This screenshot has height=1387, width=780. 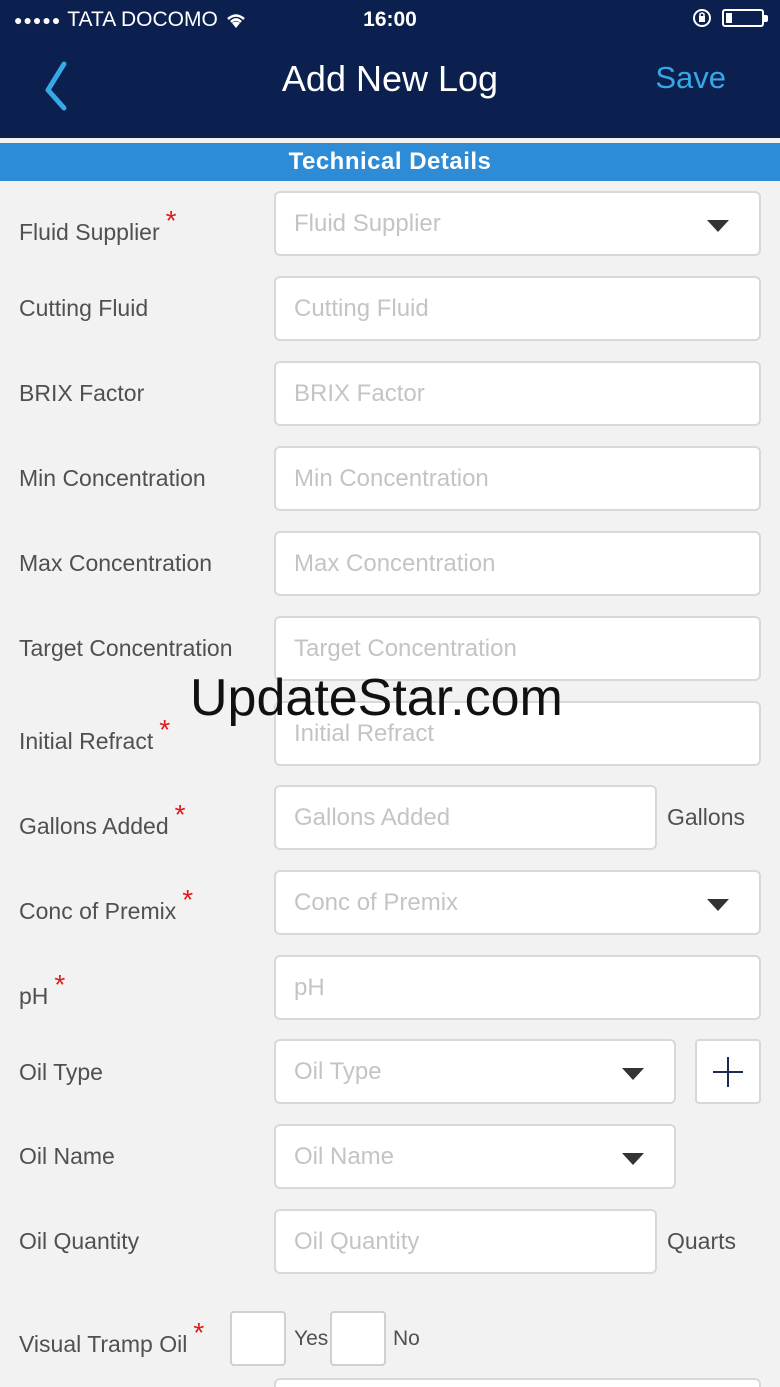 What do you see at coordinates (391, 478) in the screenshot?
I see `min-concentration-placeholder: Min Concentration` at bounding box center [391, 478].